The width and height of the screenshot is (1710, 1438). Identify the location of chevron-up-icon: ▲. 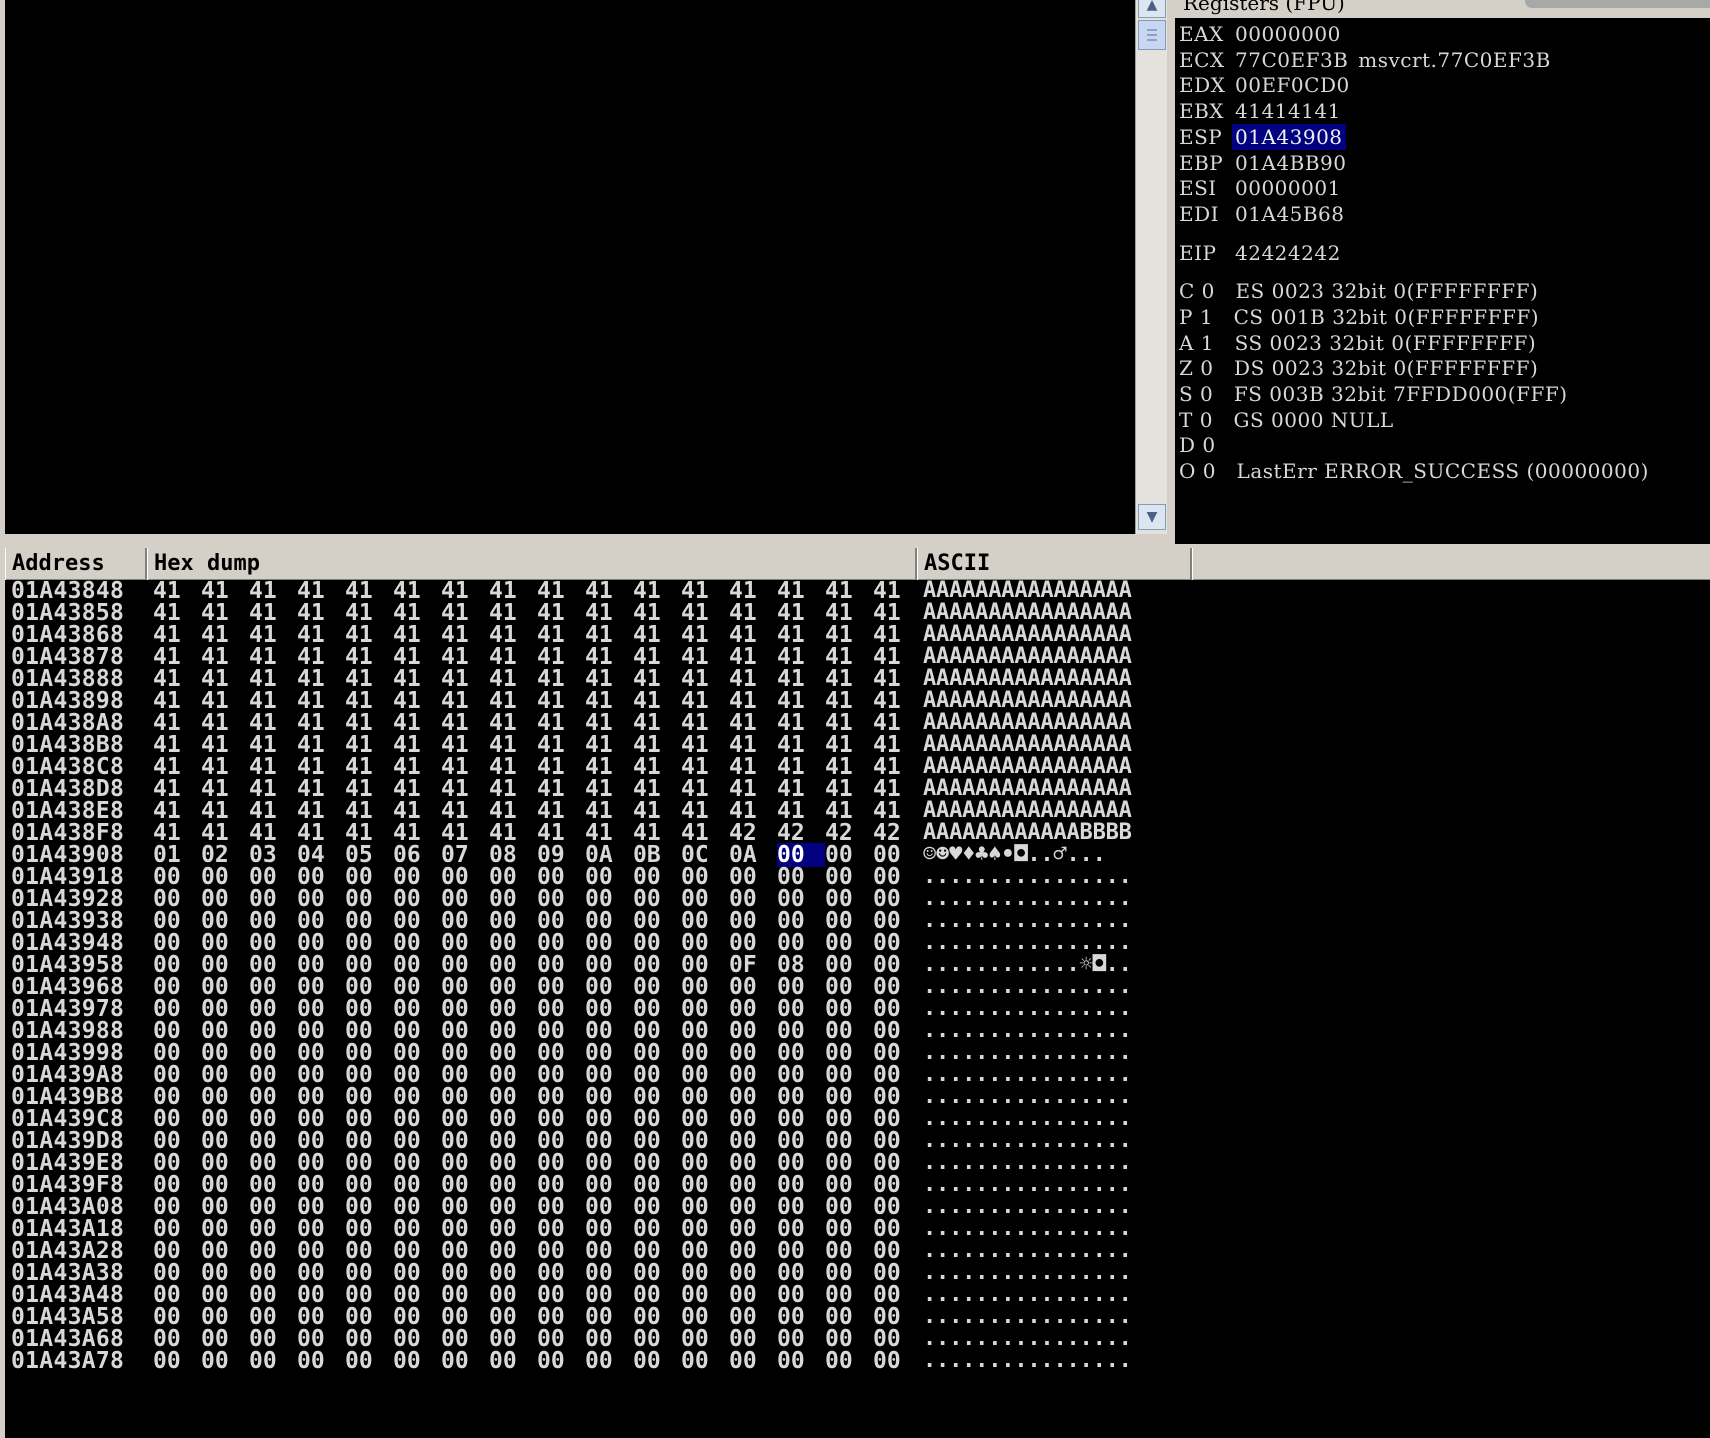
(1152, 9).